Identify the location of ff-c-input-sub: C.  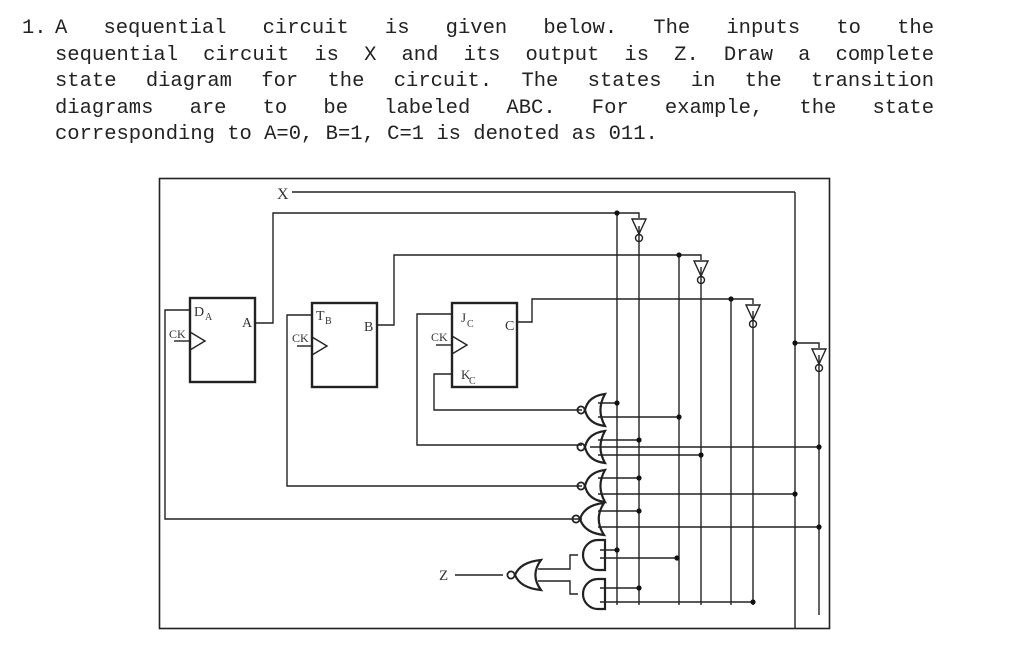
(470, 324).